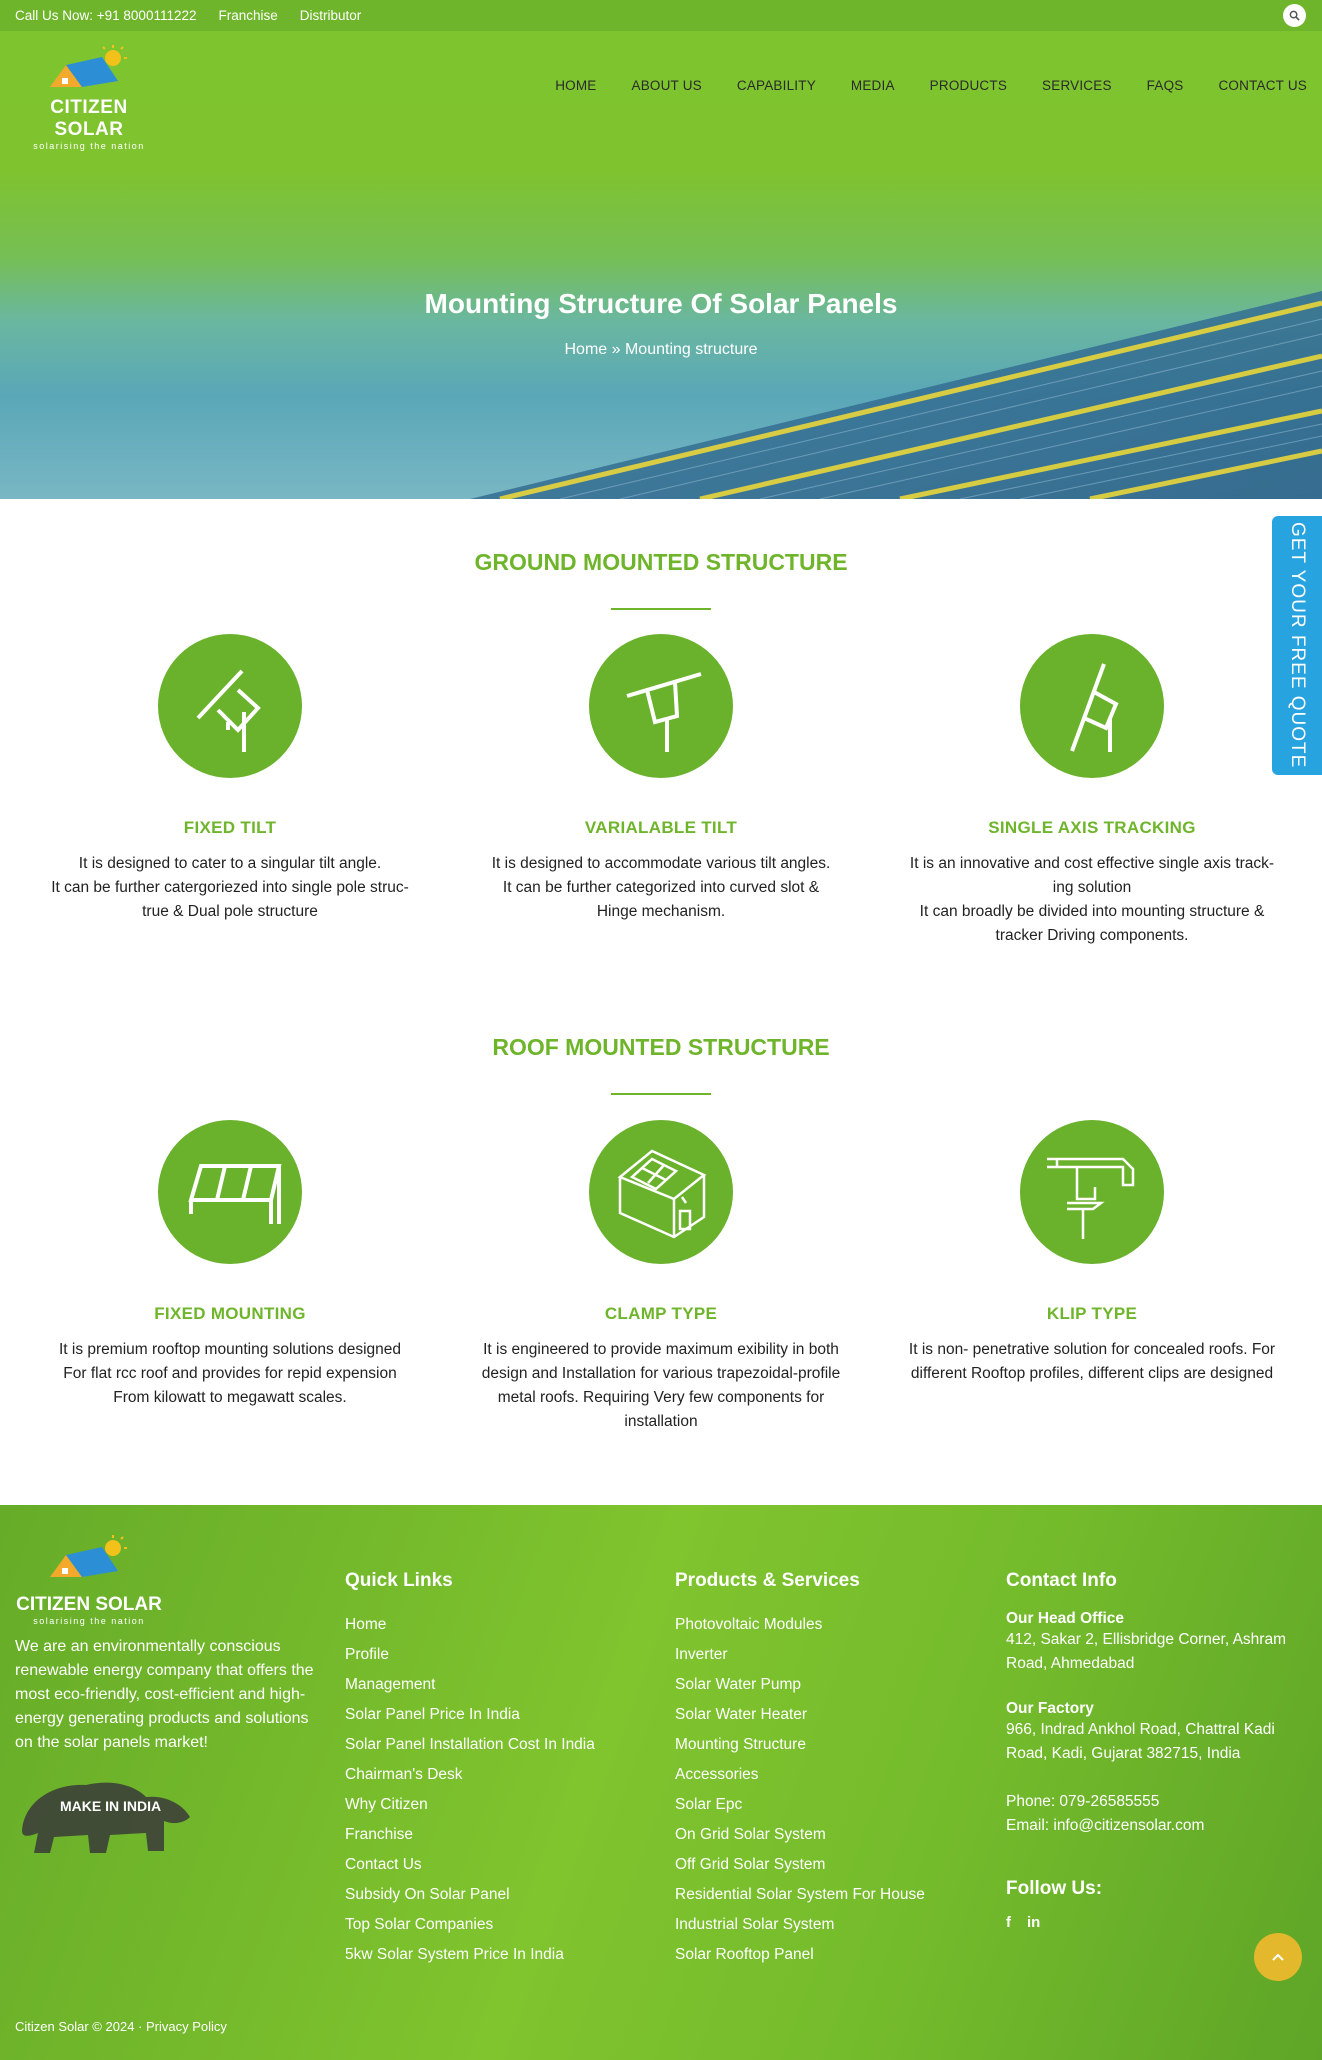  Describe the element at coordinates (230, 1192) in the screenshot. I see `fixed-mounting-icon` at that location.